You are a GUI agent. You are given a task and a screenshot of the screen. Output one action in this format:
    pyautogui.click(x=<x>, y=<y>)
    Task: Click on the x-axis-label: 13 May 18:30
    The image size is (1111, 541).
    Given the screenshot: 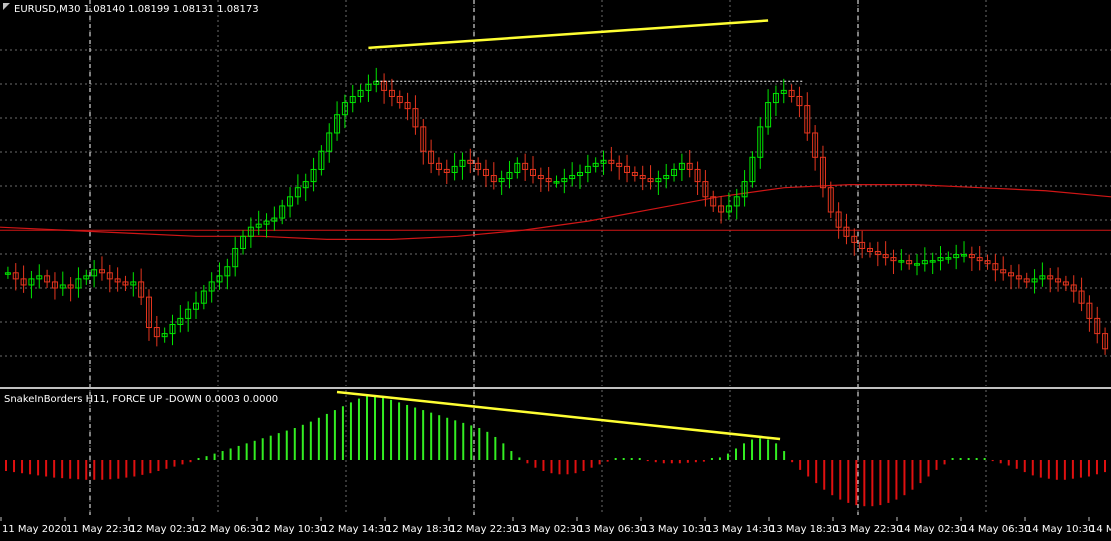 What is the action you would take?
    pyautogui.click(x=804, y=529)
    